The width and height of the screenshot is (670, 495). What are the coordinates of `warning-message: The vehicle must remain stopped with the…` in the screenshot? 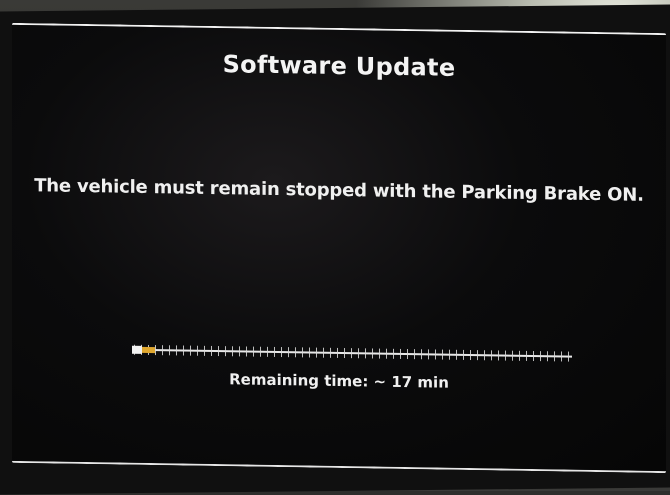 It's located at (339, 190).